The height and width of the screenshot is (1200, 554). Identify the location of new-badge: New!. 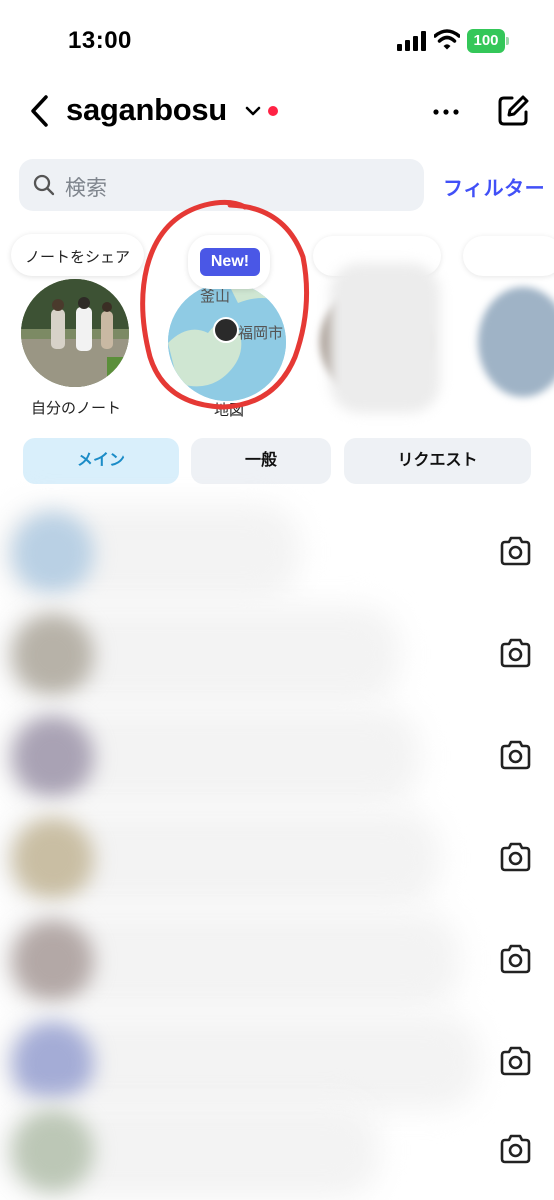
(230, 262).